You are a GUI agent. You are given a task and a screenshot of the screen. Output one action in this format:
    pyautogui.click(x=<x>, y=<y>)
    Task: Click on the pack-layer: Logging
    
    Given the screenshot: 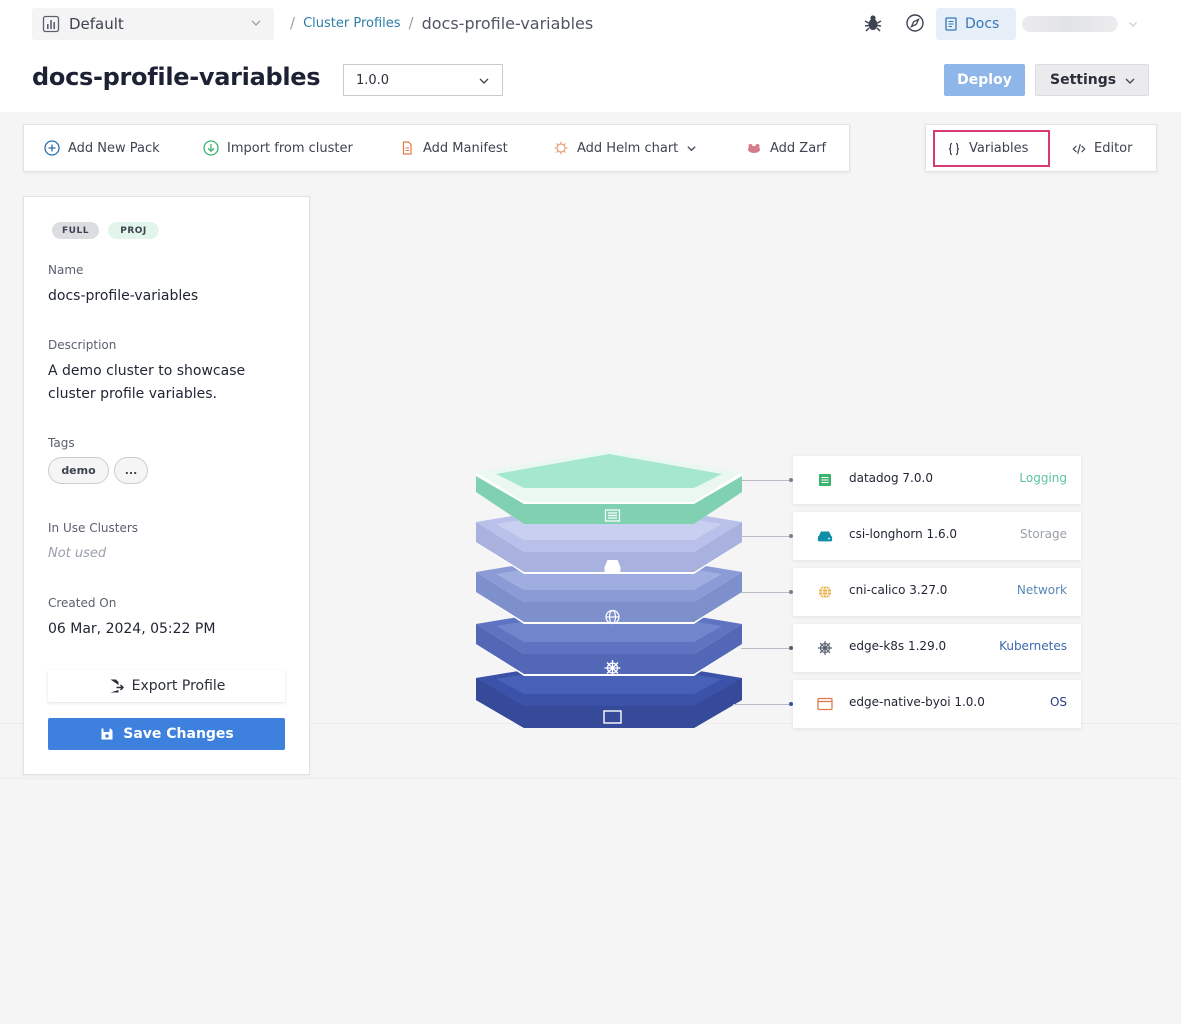 What is the action you would take?
    pyautogui.click(x=1043, y=478)
    